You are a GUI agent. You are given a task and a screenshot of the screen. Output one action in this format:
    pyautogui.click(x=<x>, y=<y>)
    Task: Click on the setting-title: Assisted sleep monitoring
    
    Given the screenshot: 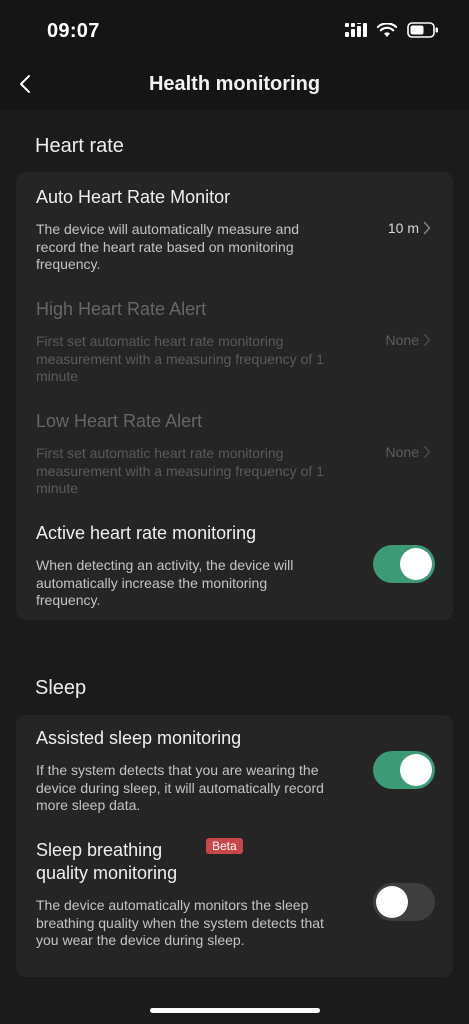 What is the action you would take?
    pyautogui.click(x=139, y=738)
    